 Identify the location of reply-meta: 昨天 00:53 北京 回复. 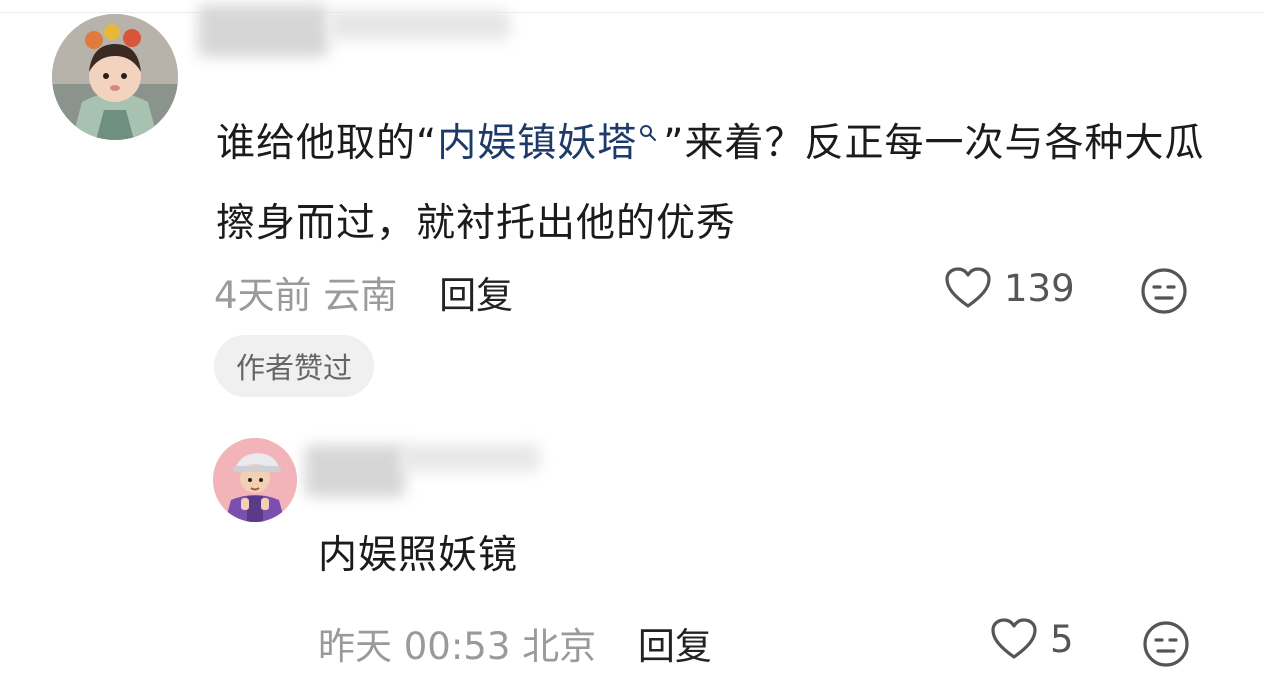
(515, 643).